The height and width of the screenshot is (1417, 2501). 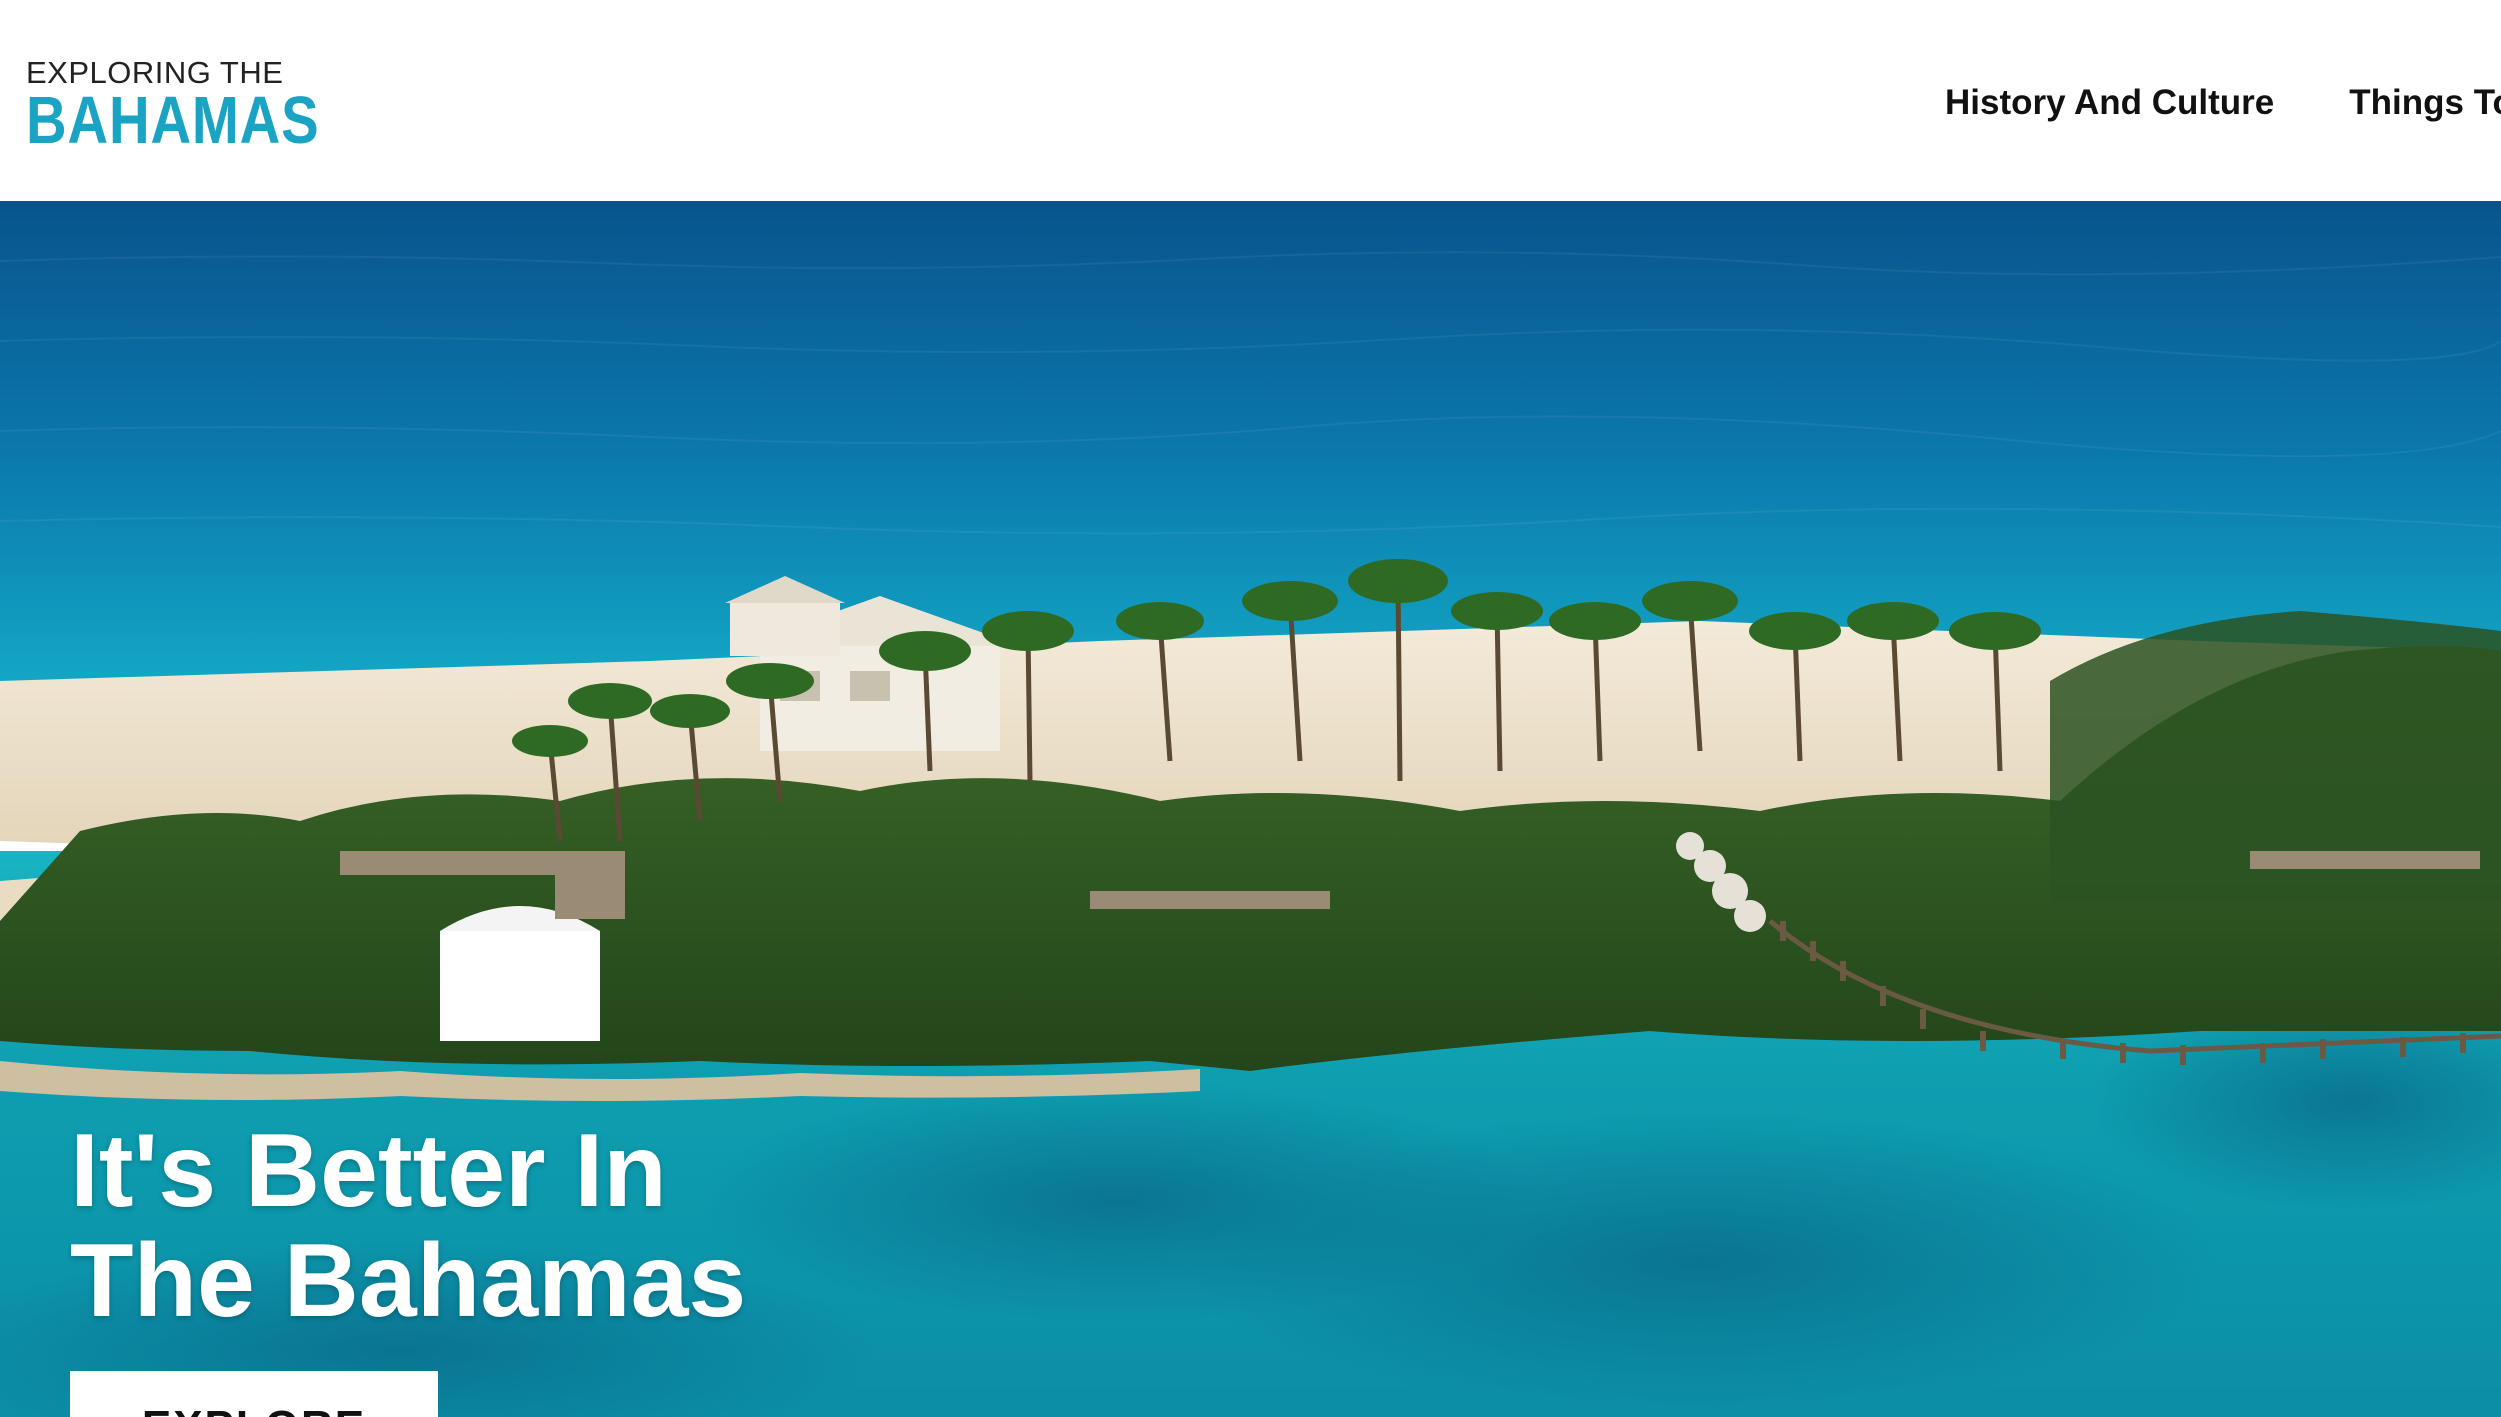 I want to click on nav-item-history-and-culture: History And Culture, so click(x=2109, y=103).